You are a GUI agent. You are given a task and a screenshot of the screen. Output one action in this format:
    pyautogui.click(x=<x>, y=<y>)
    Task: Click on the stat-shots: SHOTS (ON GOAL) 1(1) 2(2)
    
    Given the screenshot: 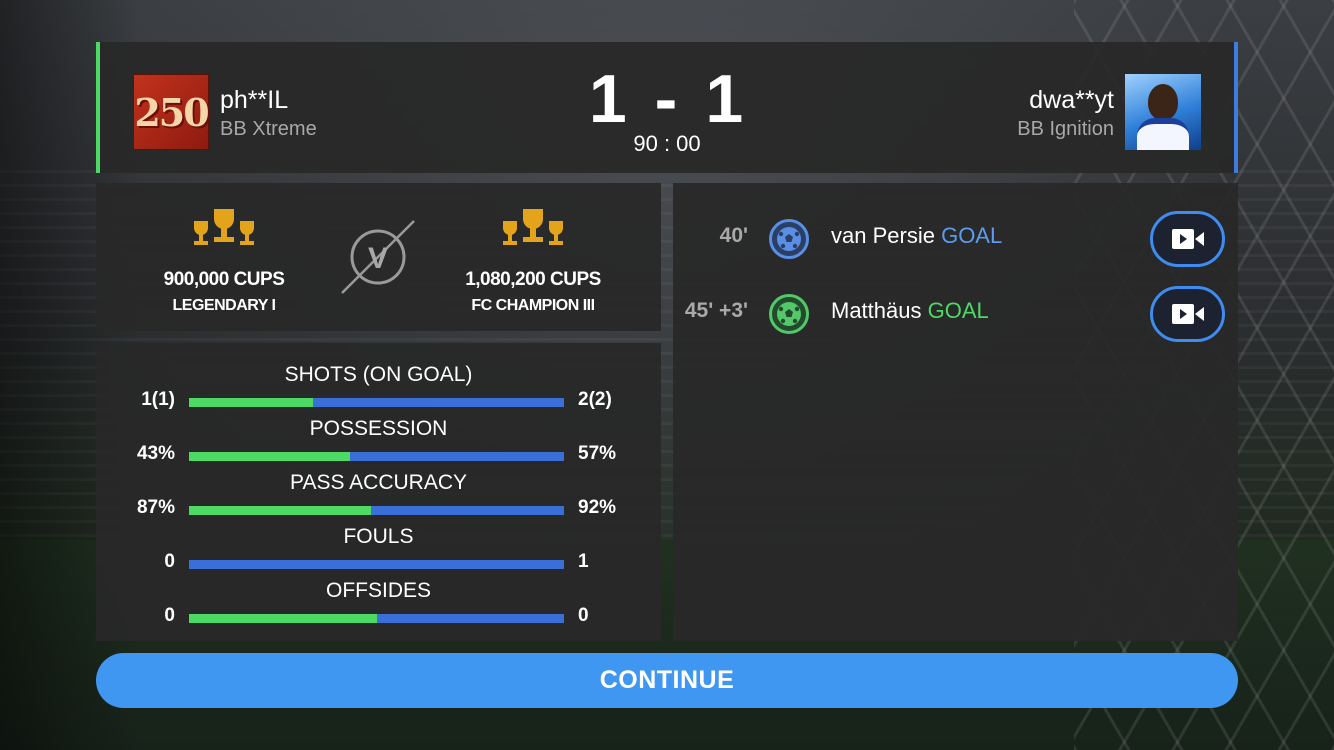 What is the action you would take?
    pyautogui.click(x=378, y=376)
    